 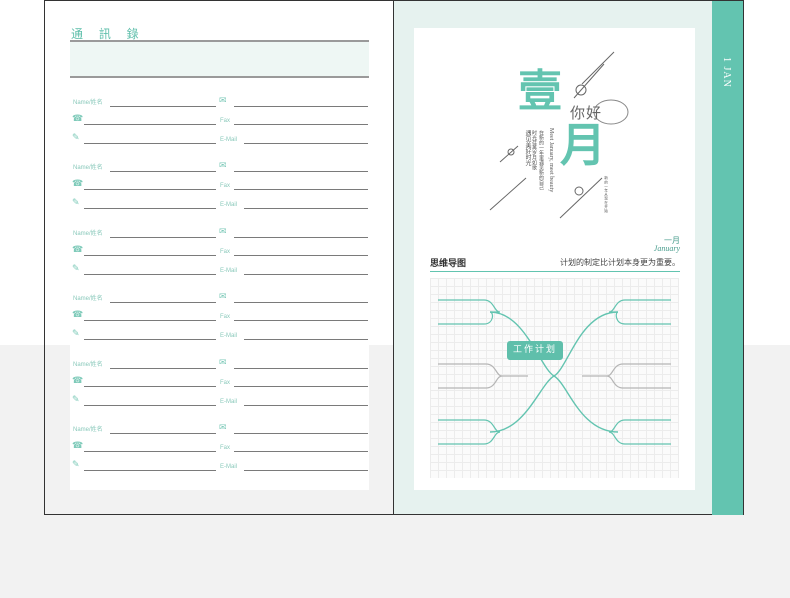 I want to click on hero-char-month: 月, so click(x=583, y=145).